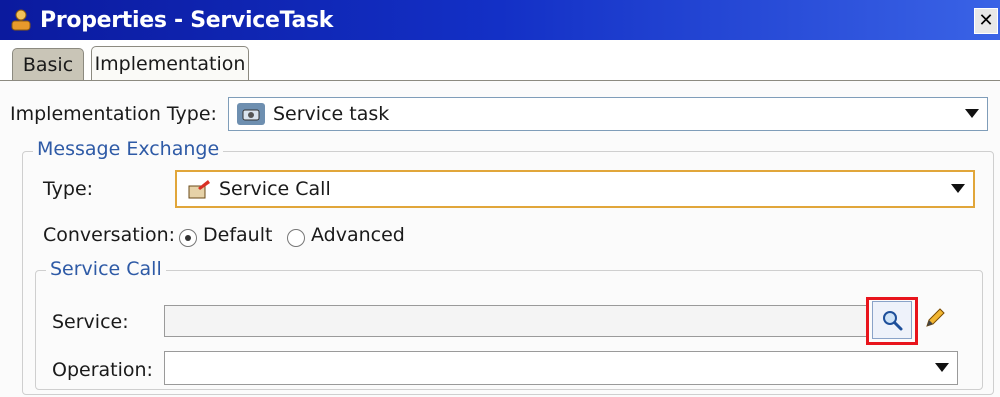 This screenshot has width=1000, height=397. I want to click on service-label: Service:, so click(90, 322).